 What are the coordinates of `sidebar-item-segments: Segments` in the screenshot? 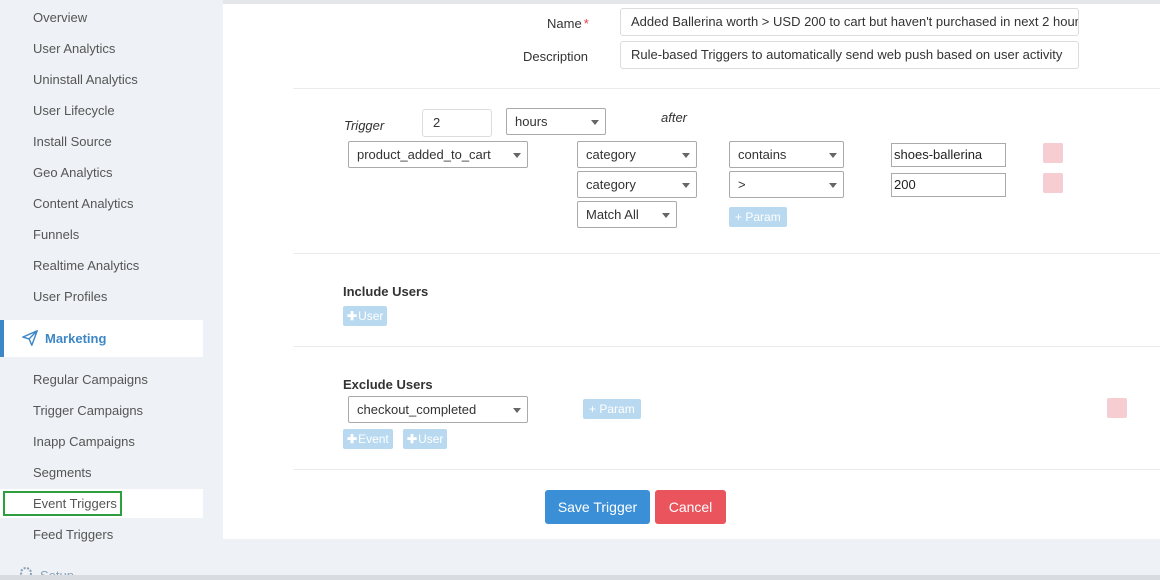 It's located at (62, 473).